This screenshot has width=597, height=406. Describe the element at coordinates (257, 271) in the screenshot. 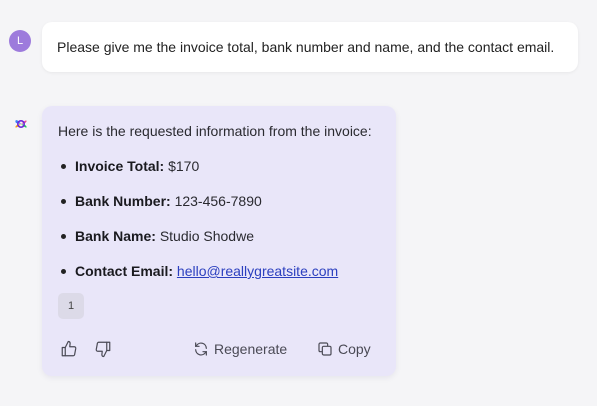

I see `email-link: hello@reallygreatsite.com` at that location.